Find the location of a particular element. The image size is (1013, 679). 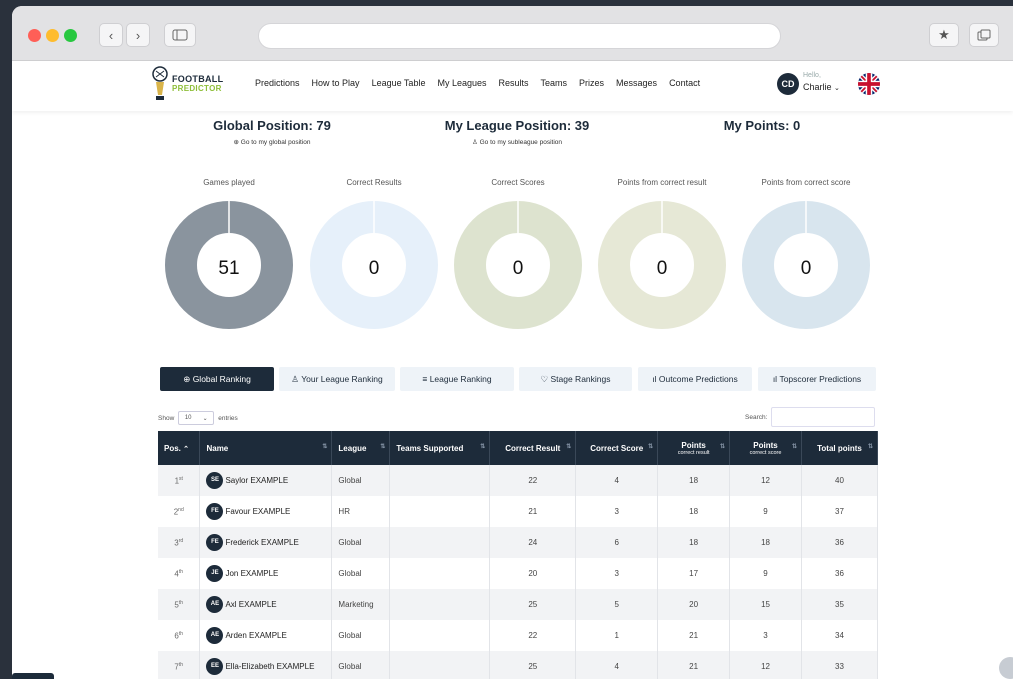

table-row: 6th AE Arden EXAMPLE Global 22 1 21 3 34 is located at coordinates (518, 635).